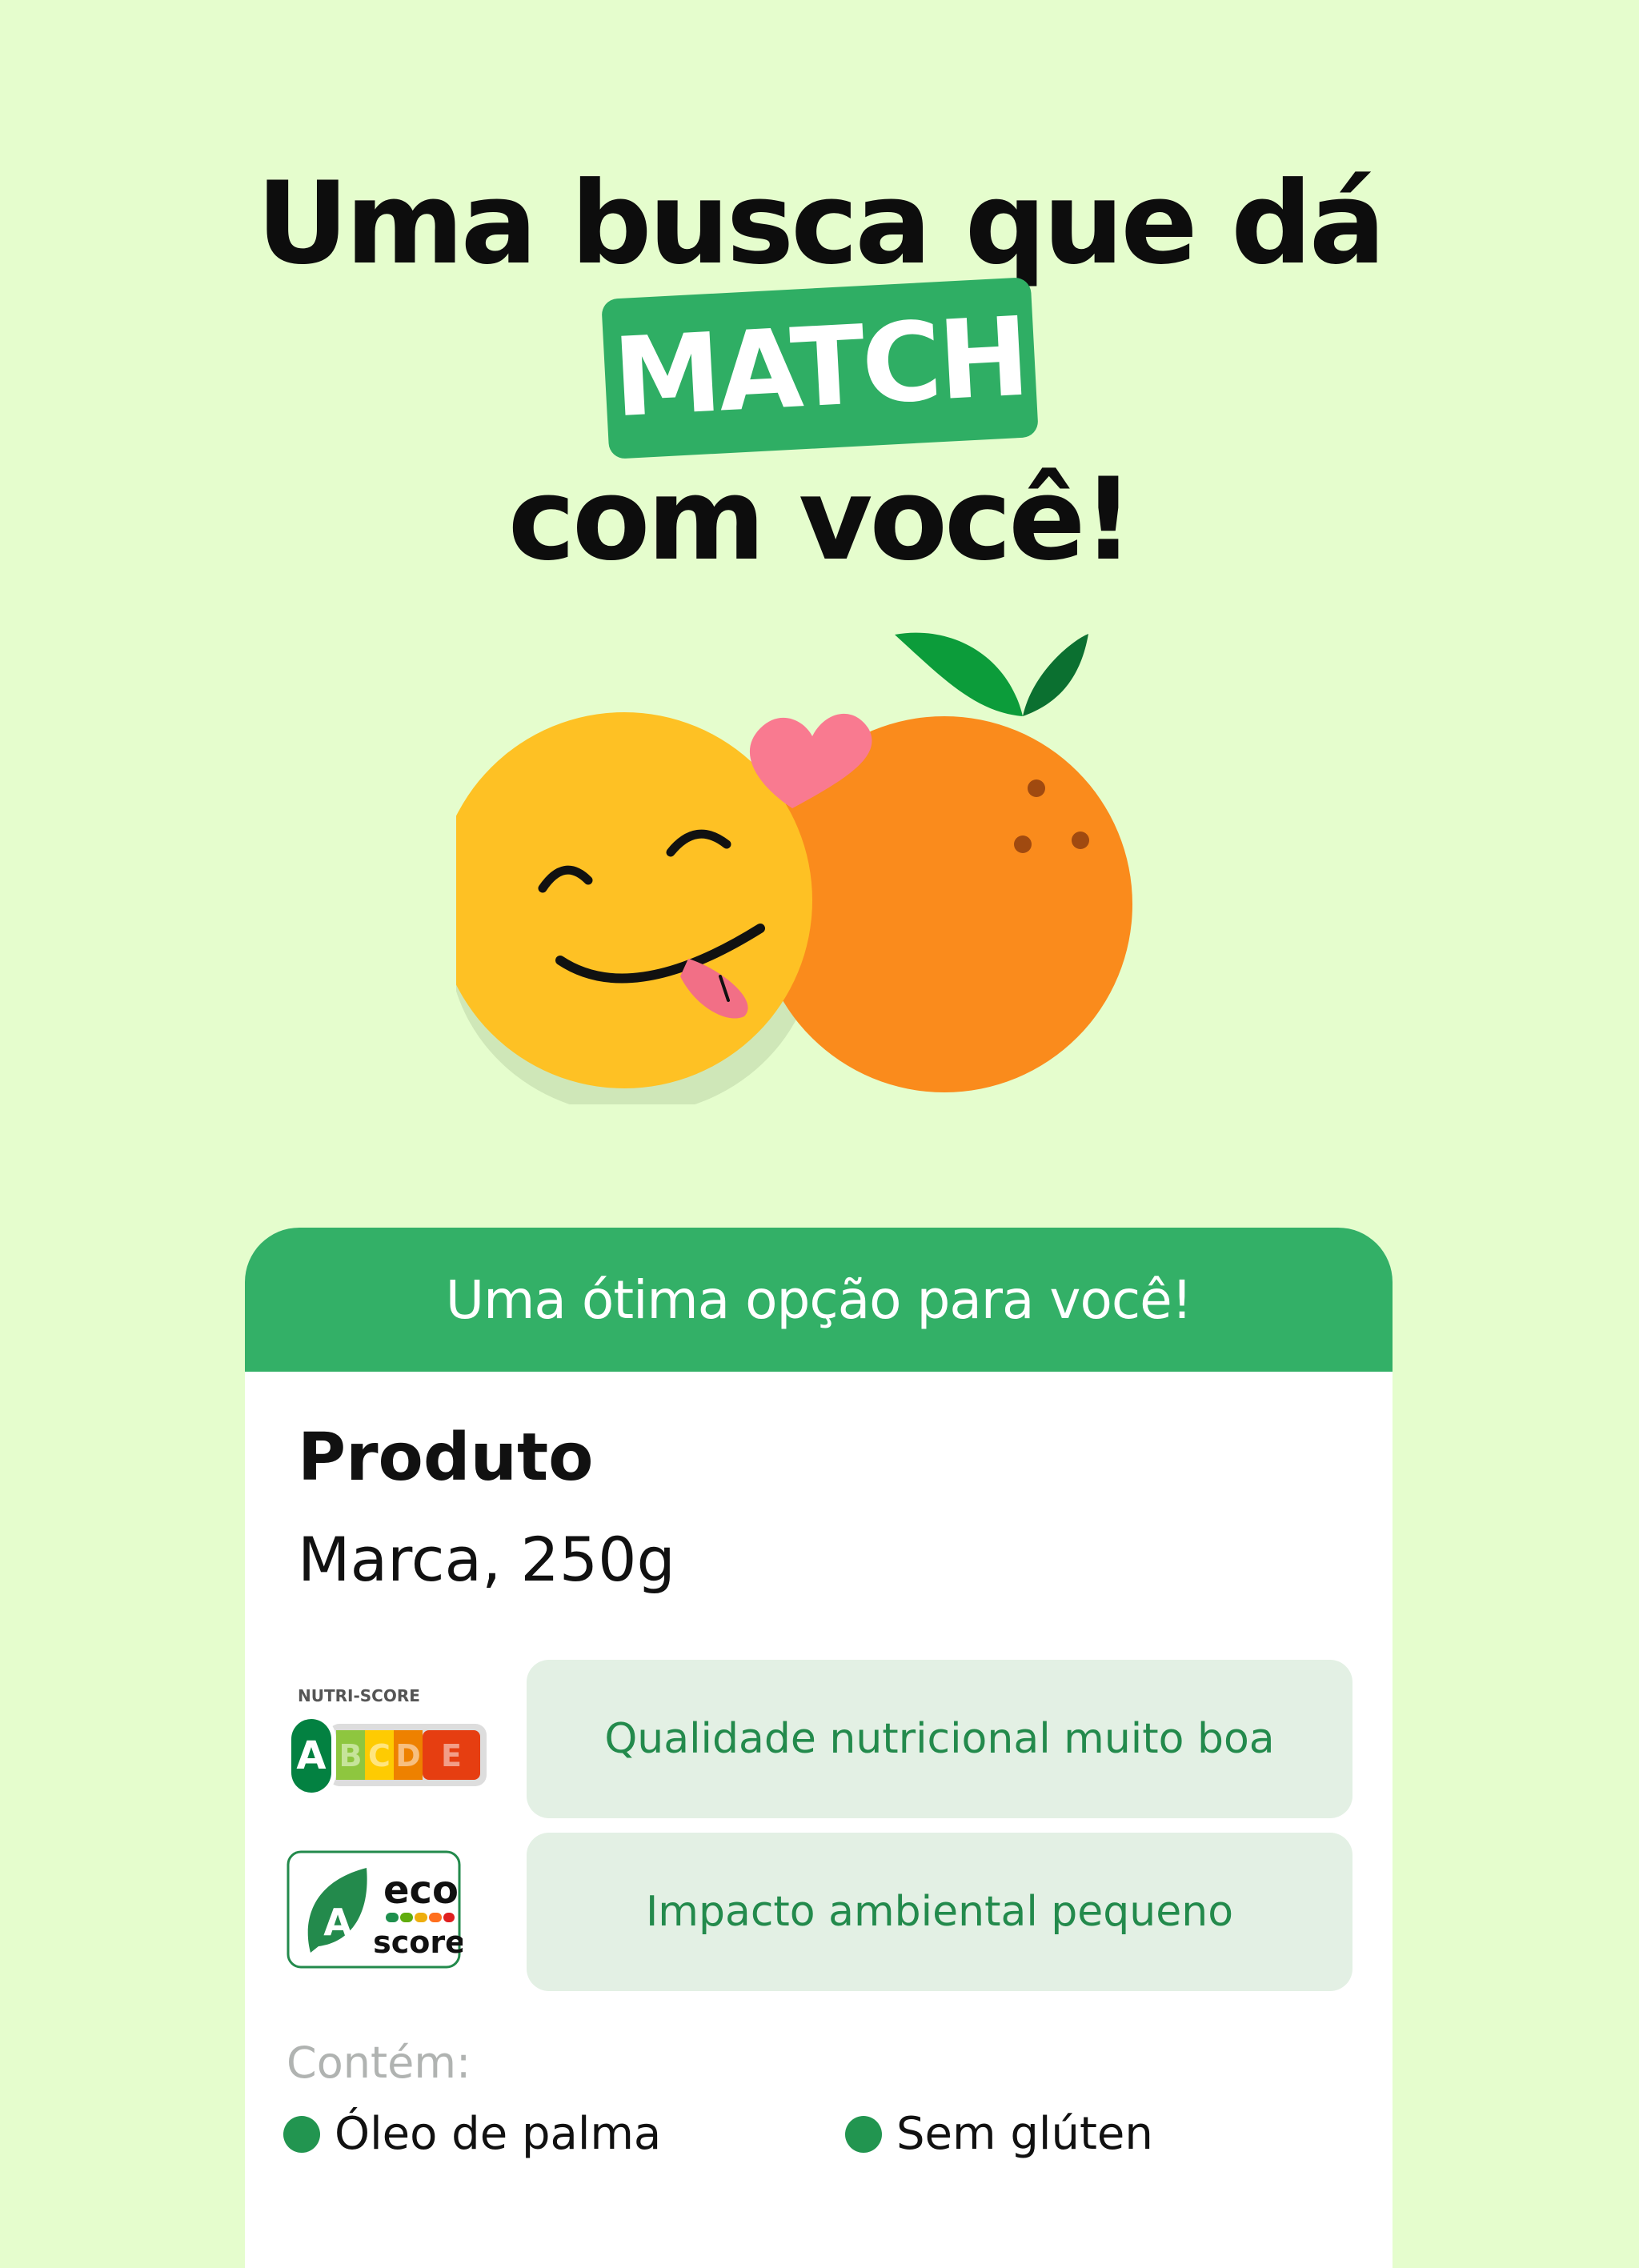  I want to click on eco-score-pill: Impacto ambiental pequeno, so click(939, 1912).